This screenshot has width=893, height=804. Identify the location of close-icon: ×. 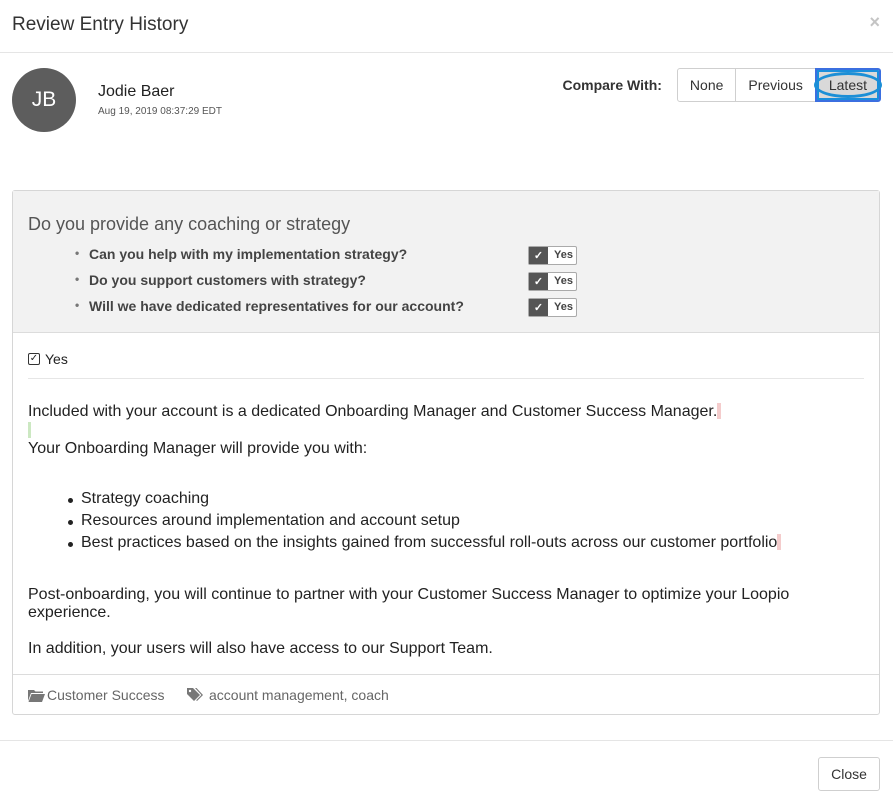
(874, 22).